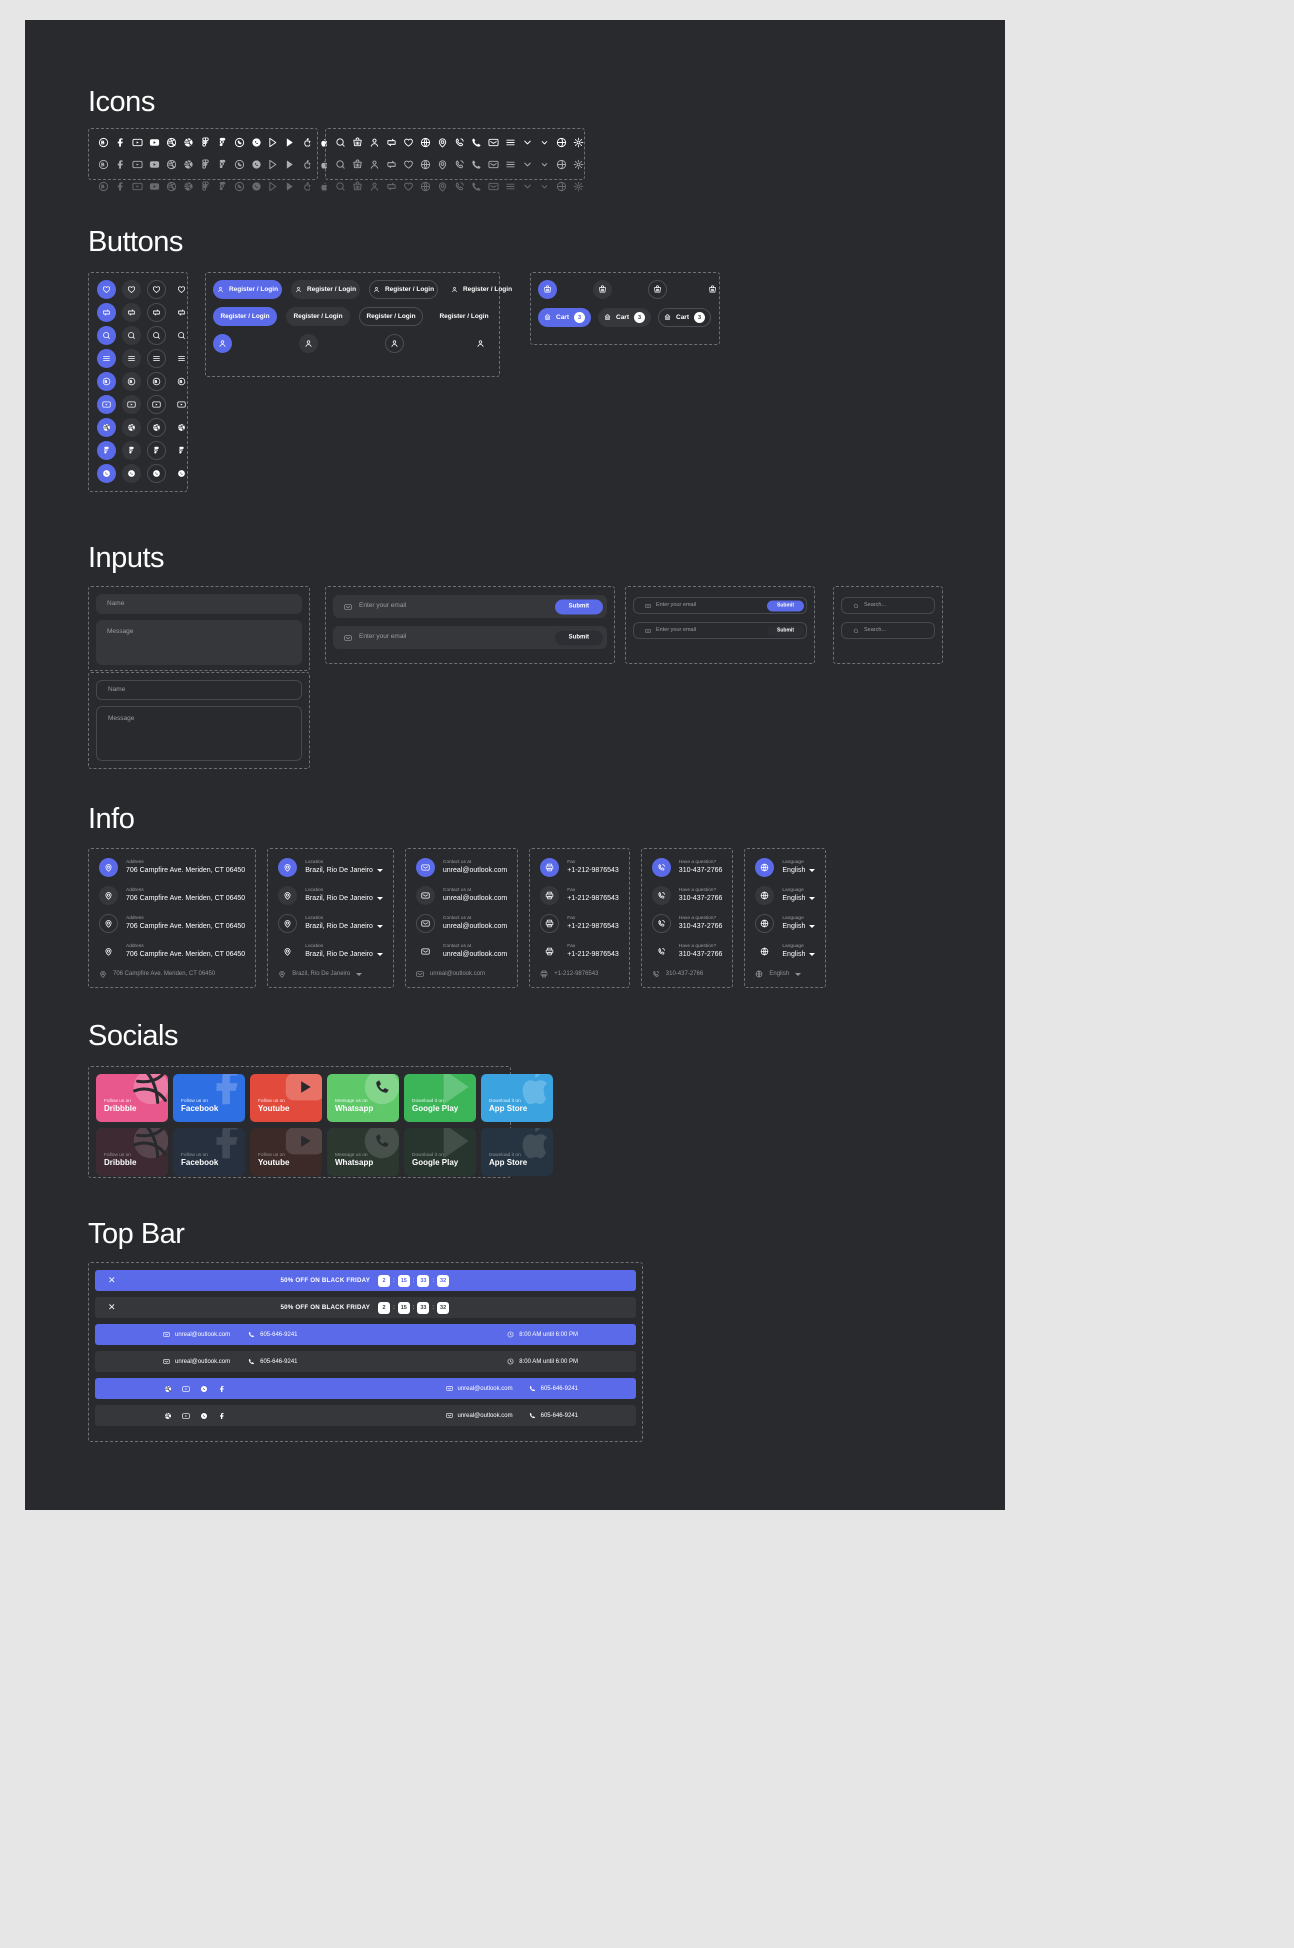 The width and height of the screenshot is (1294, 1948). I want to click on cart-button: Cart 3, so click(564, 317).